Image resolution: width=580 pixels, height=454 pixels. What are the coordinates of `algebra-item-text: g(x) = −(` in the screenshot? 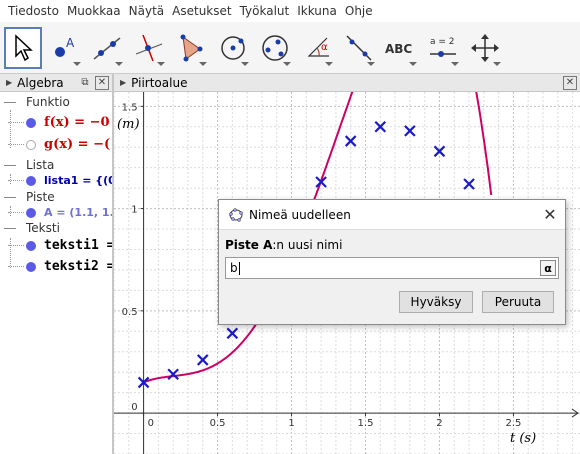 It's located at (77, 144).